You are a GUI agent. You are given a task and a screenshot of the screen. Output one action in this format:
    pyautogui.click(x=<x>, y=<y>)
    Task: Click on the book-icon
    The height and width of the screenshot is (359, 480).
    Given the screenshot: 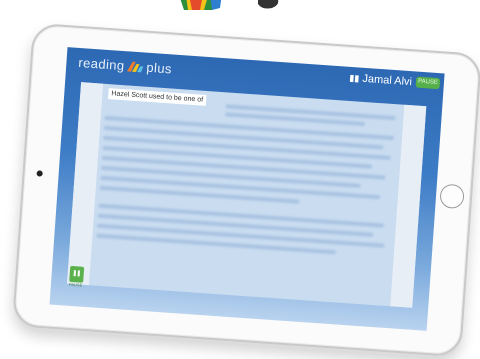 What is the action you would take?
    pyautogui.click(x=355, y=78)
    